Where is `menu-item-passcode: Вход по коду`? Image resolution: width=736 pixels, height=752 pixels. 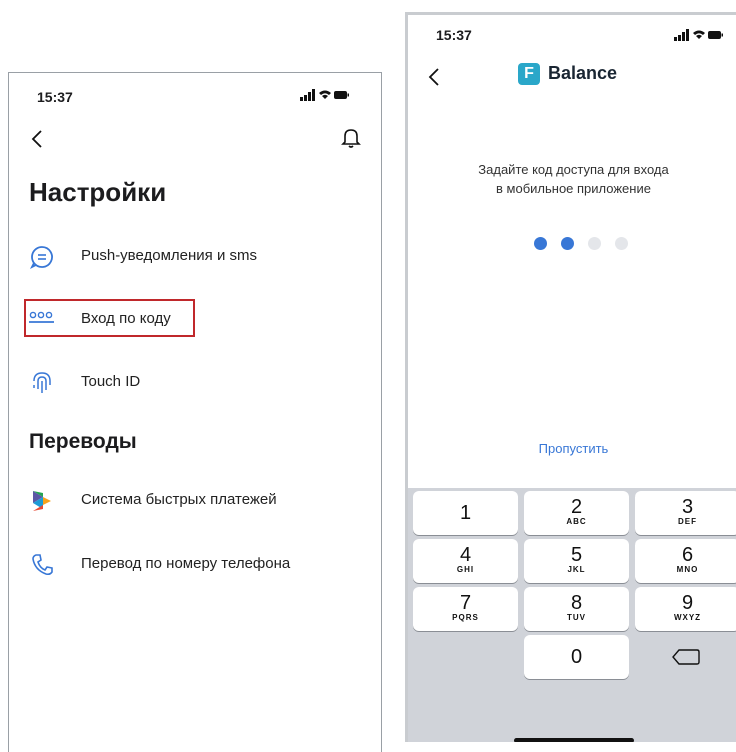
menu-item-passcode: Вход по коду is located at coordinates (109, 318).